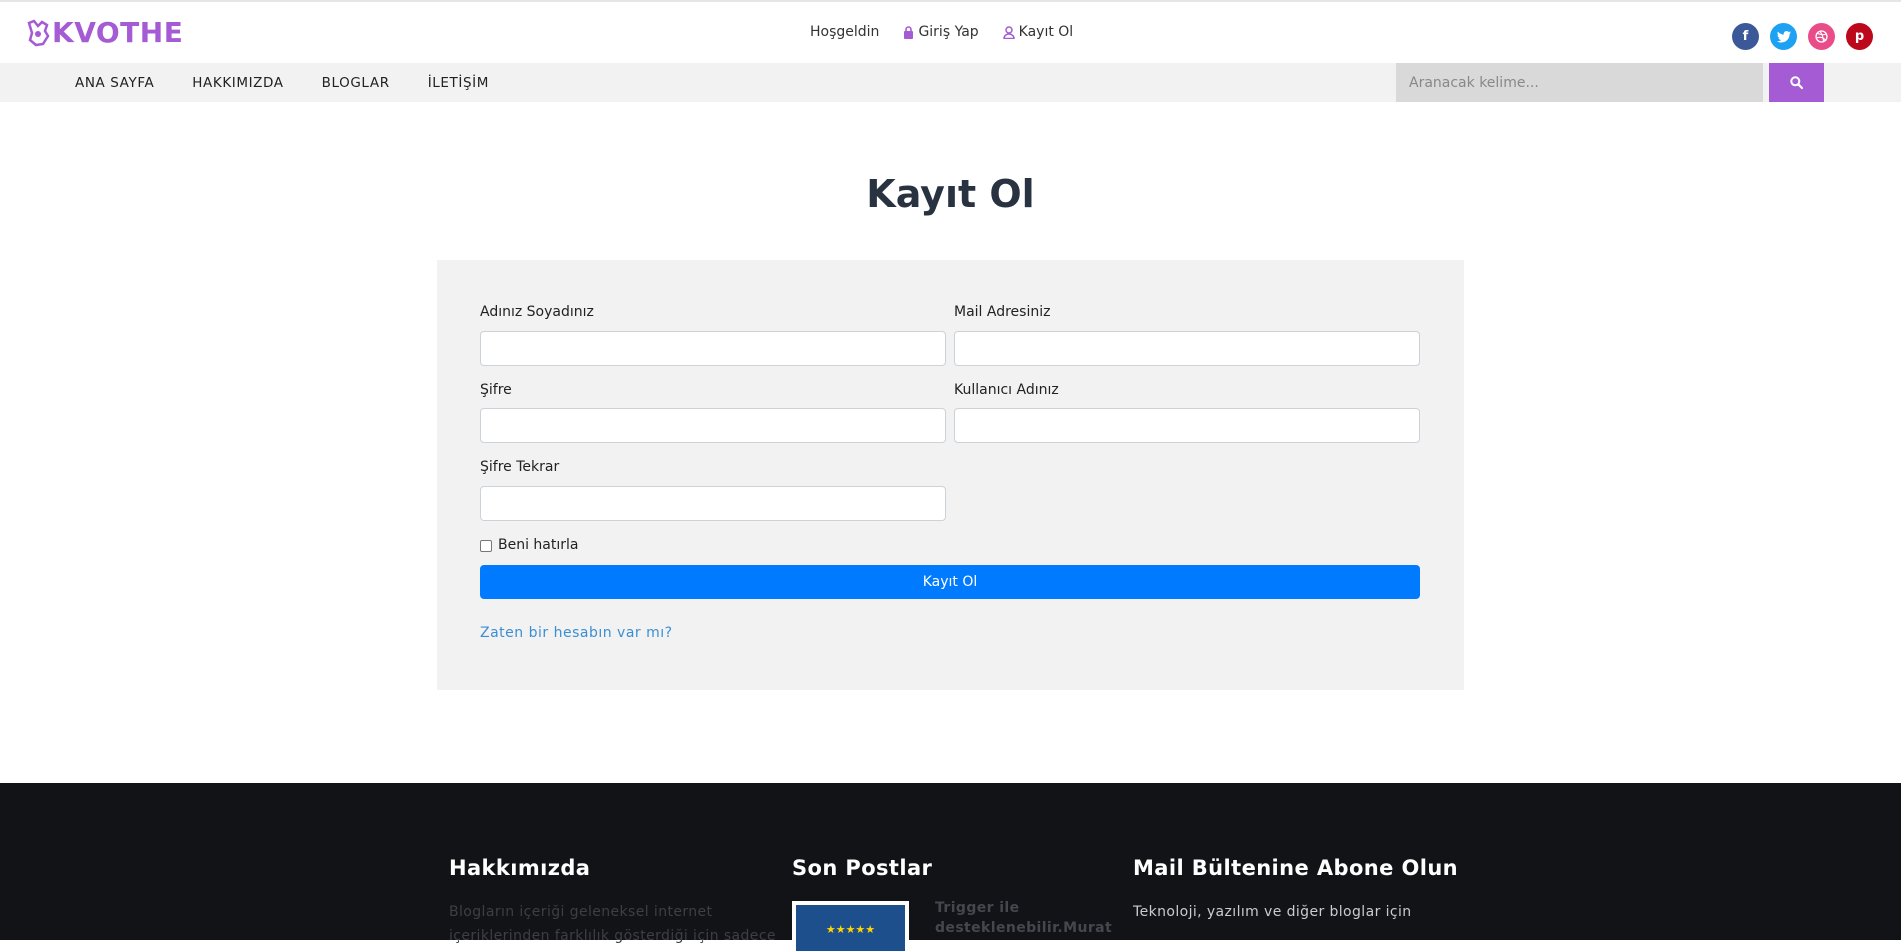  What do you see at coordinates (1006, 390) in the screenshot?
I see `username-label: Kullanıcı Adınız` at bounding box center [1006, 390].